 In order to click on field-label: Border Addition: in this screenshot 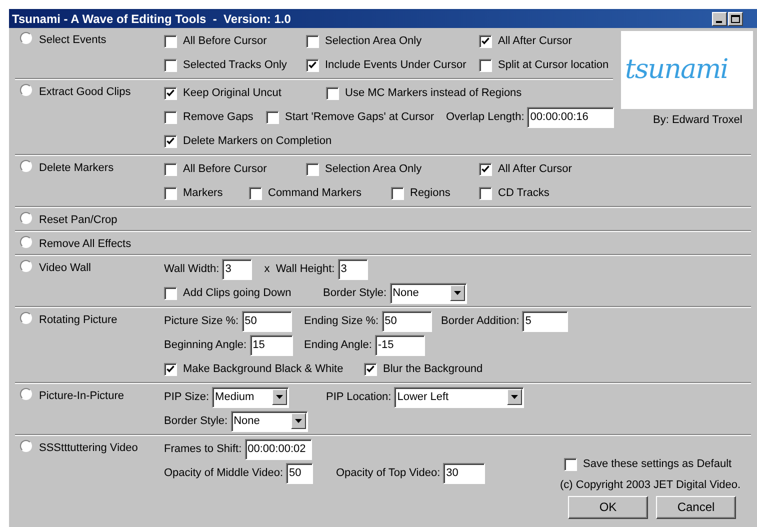, I will do `click(480, 321)`.